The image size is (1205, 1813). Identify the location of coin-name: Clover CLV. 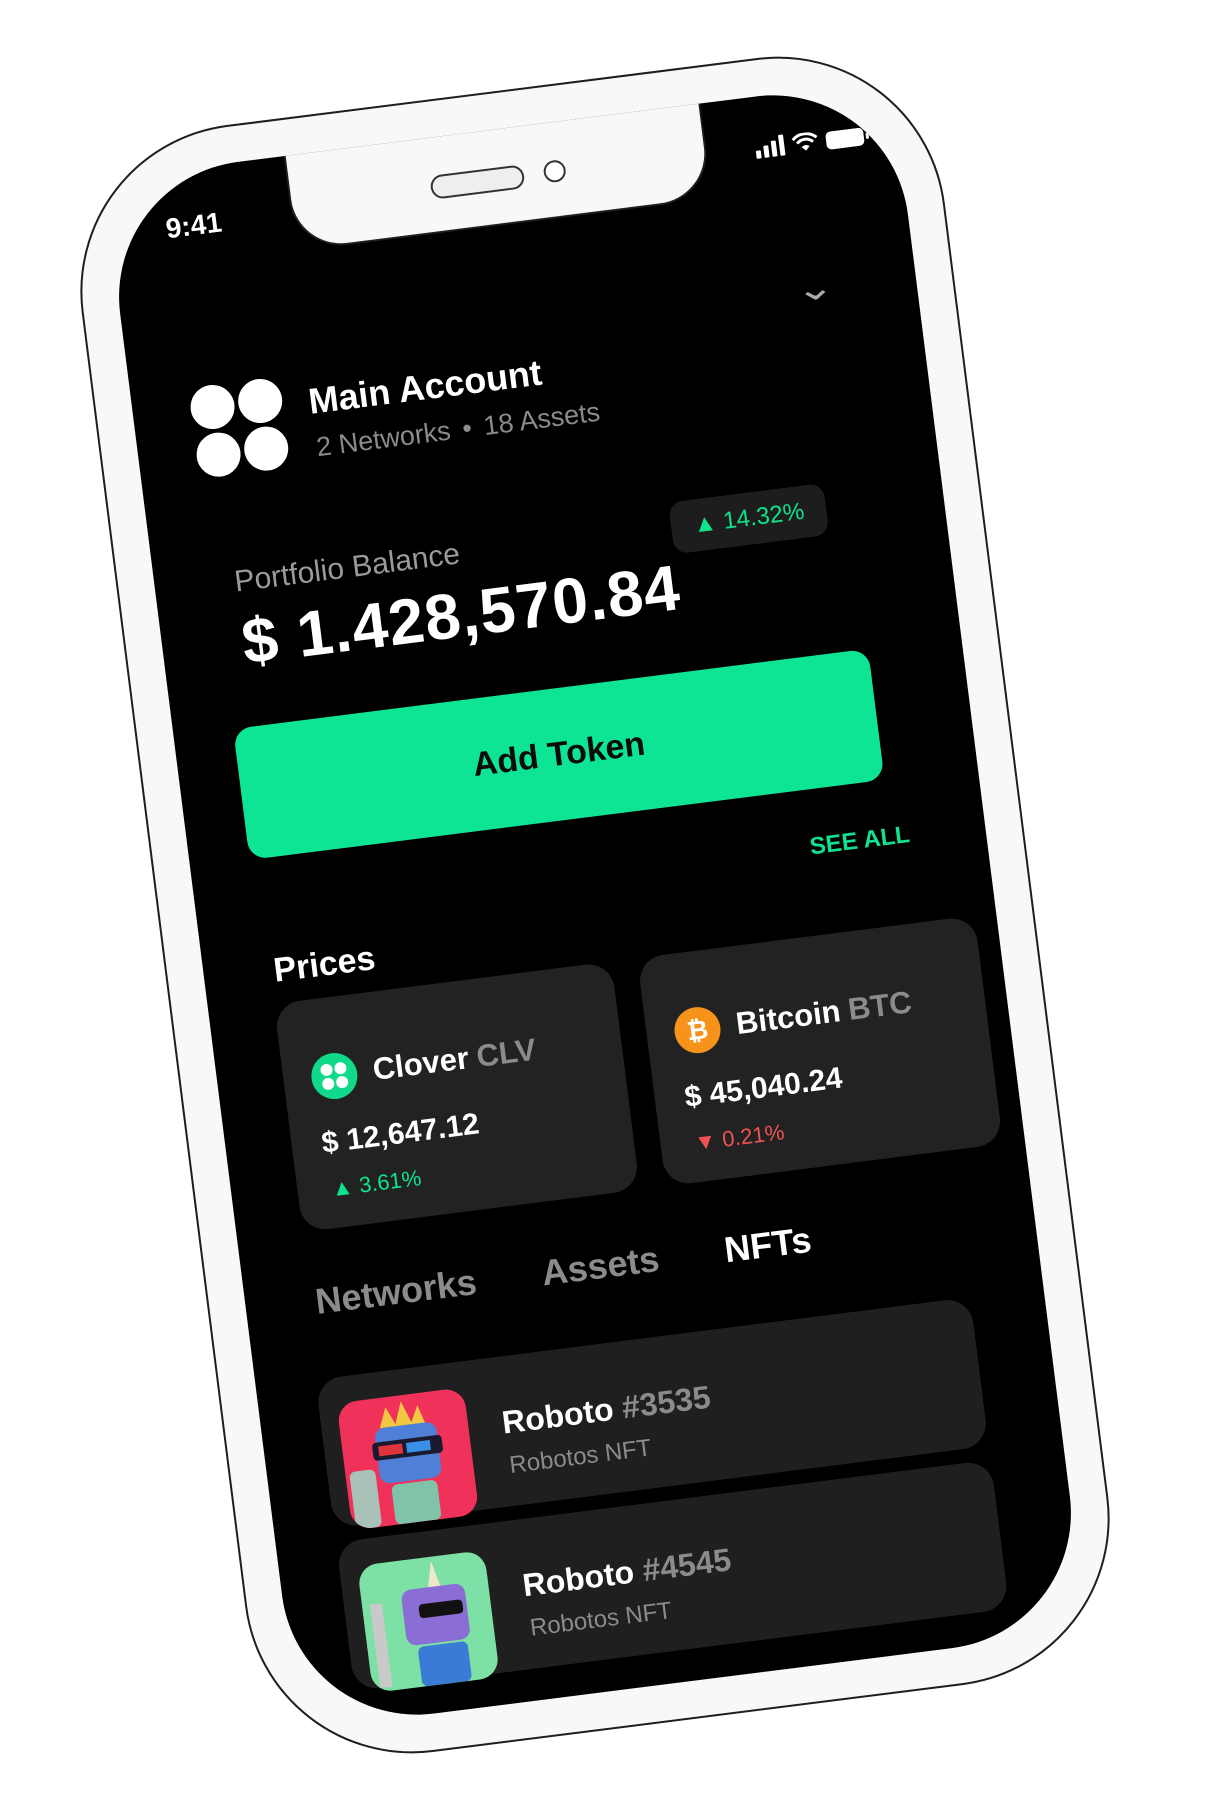
(454, 1060).